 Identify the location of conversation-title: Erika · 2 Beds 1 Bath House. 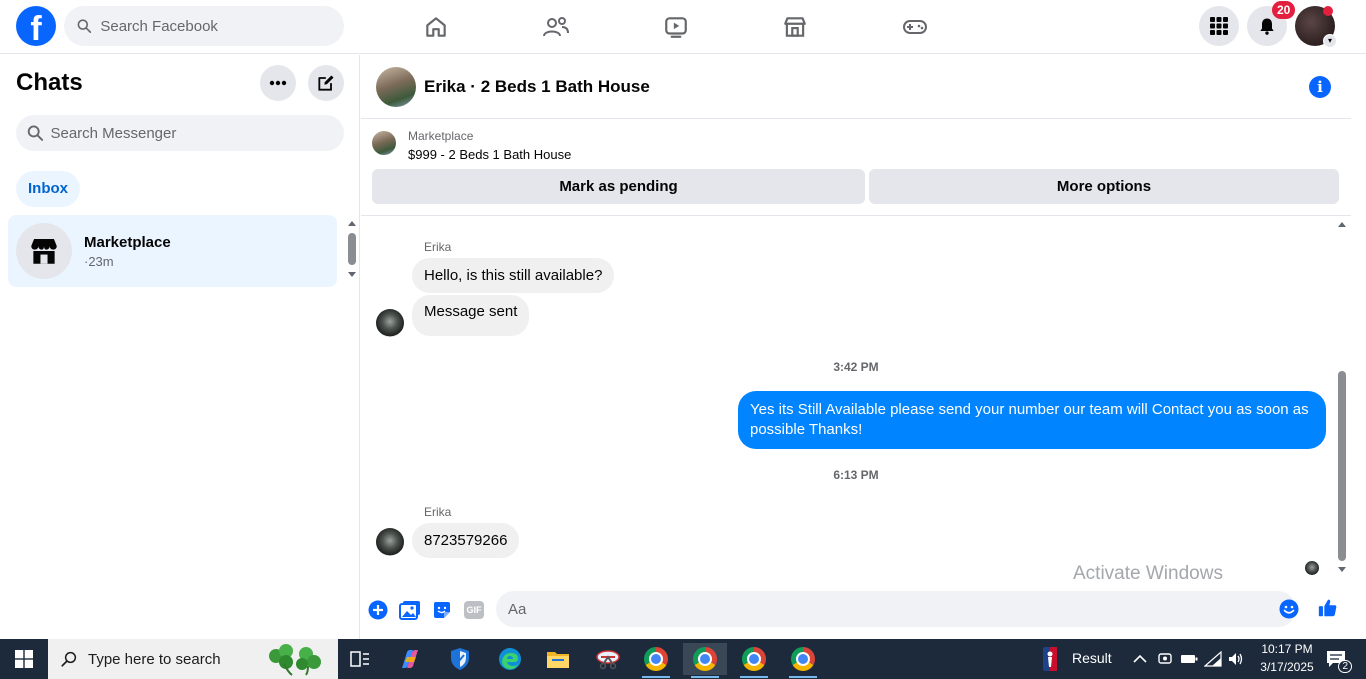
(537, 87).